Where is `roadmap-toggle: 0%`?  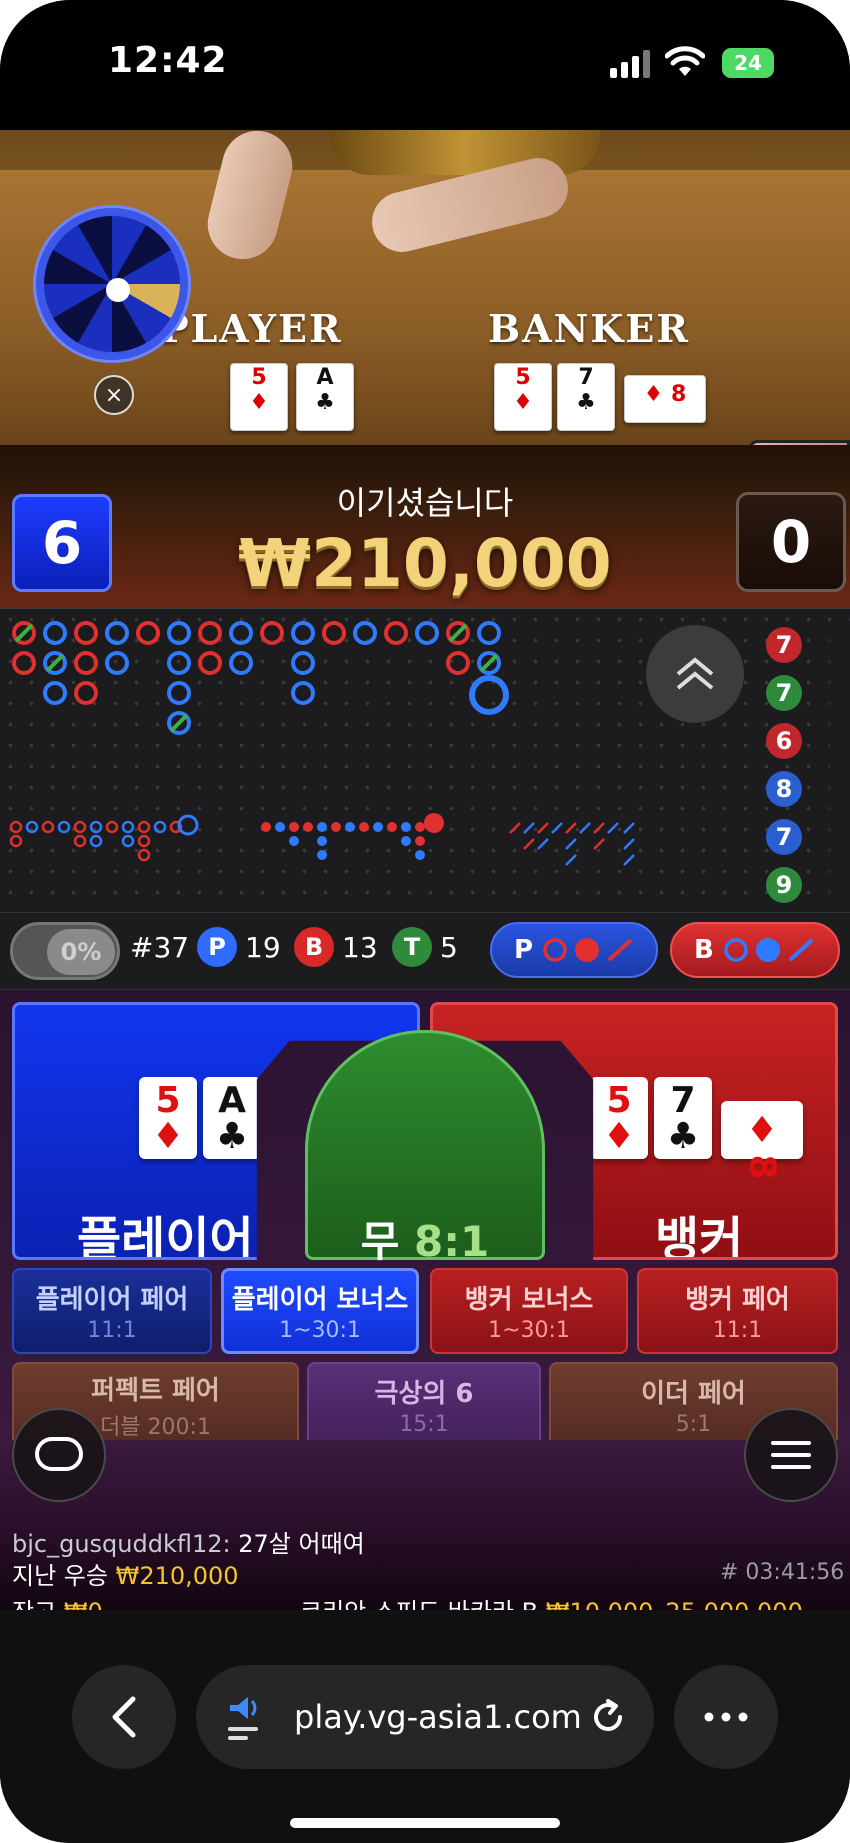 roadmap-toggle: 0% is located at coordinates (65, 951).